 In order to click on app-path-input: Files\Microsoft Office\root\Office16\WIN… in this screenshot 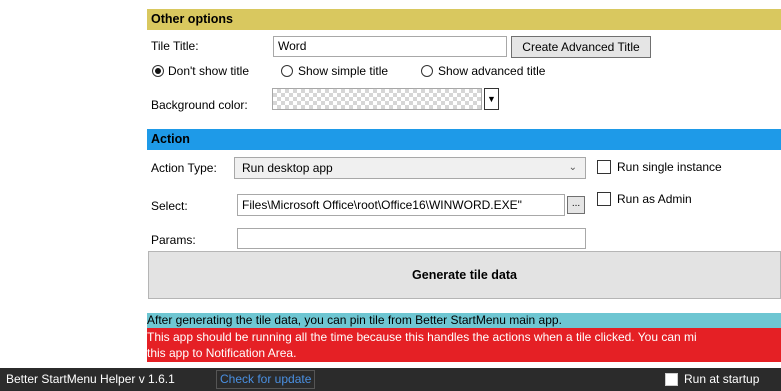, I will do `click(401, 205)`.